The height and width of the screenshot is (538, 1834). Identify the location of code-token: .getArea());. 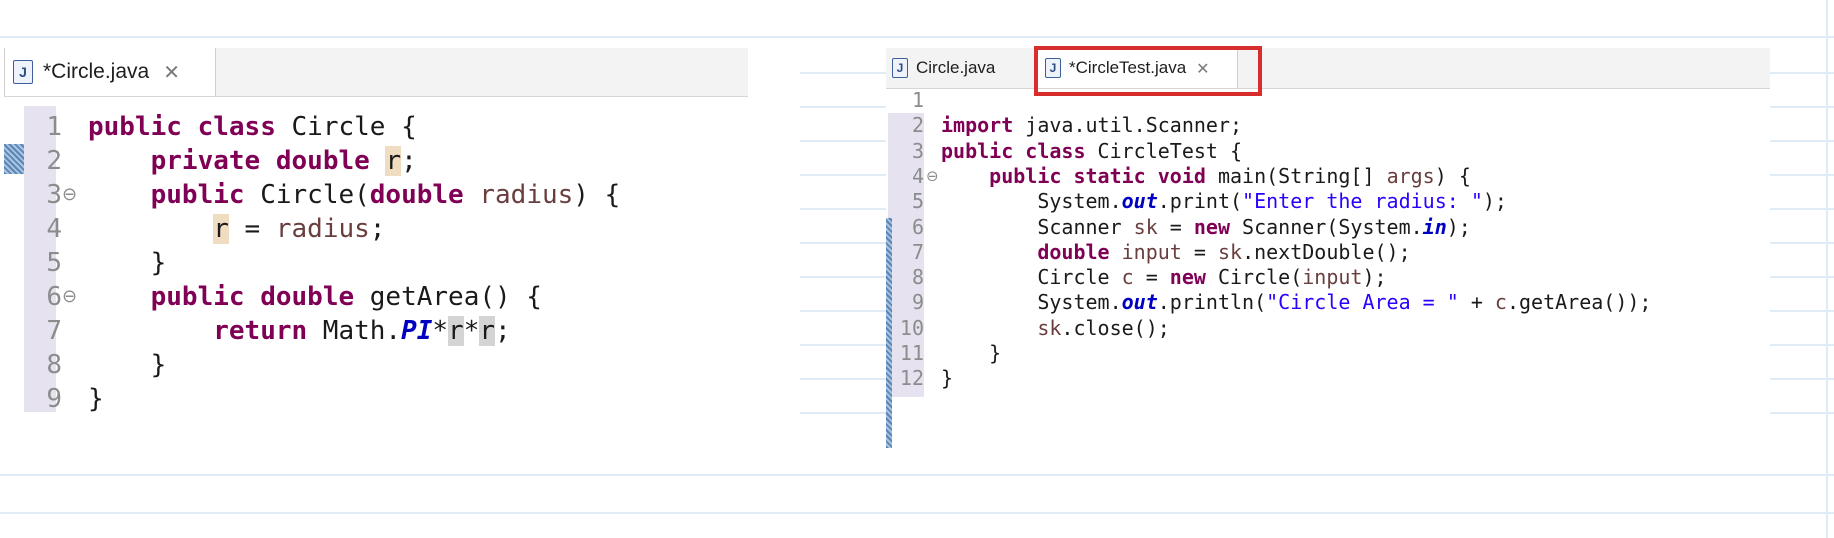
(1579, 302).